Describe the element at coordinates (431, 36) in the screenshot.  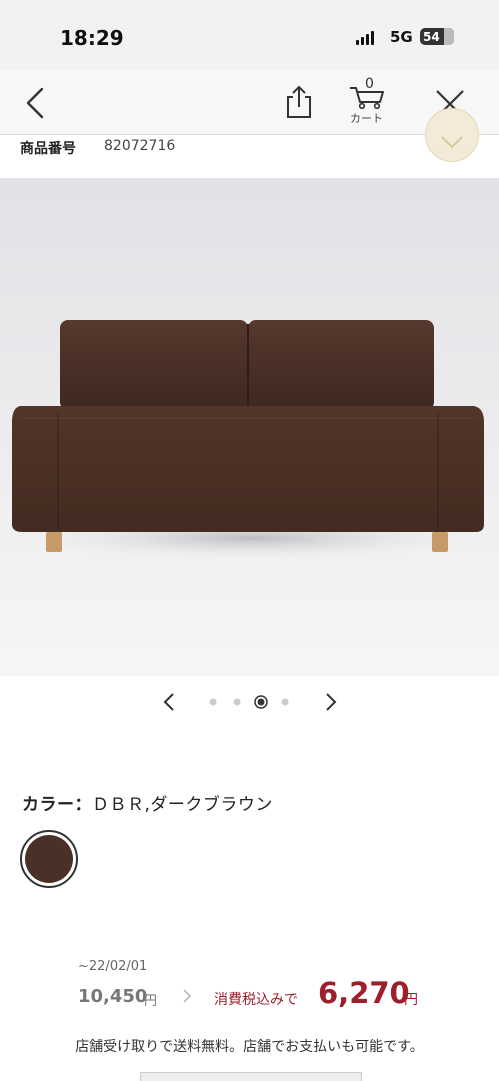
I see `battery-level: 54` at that location.